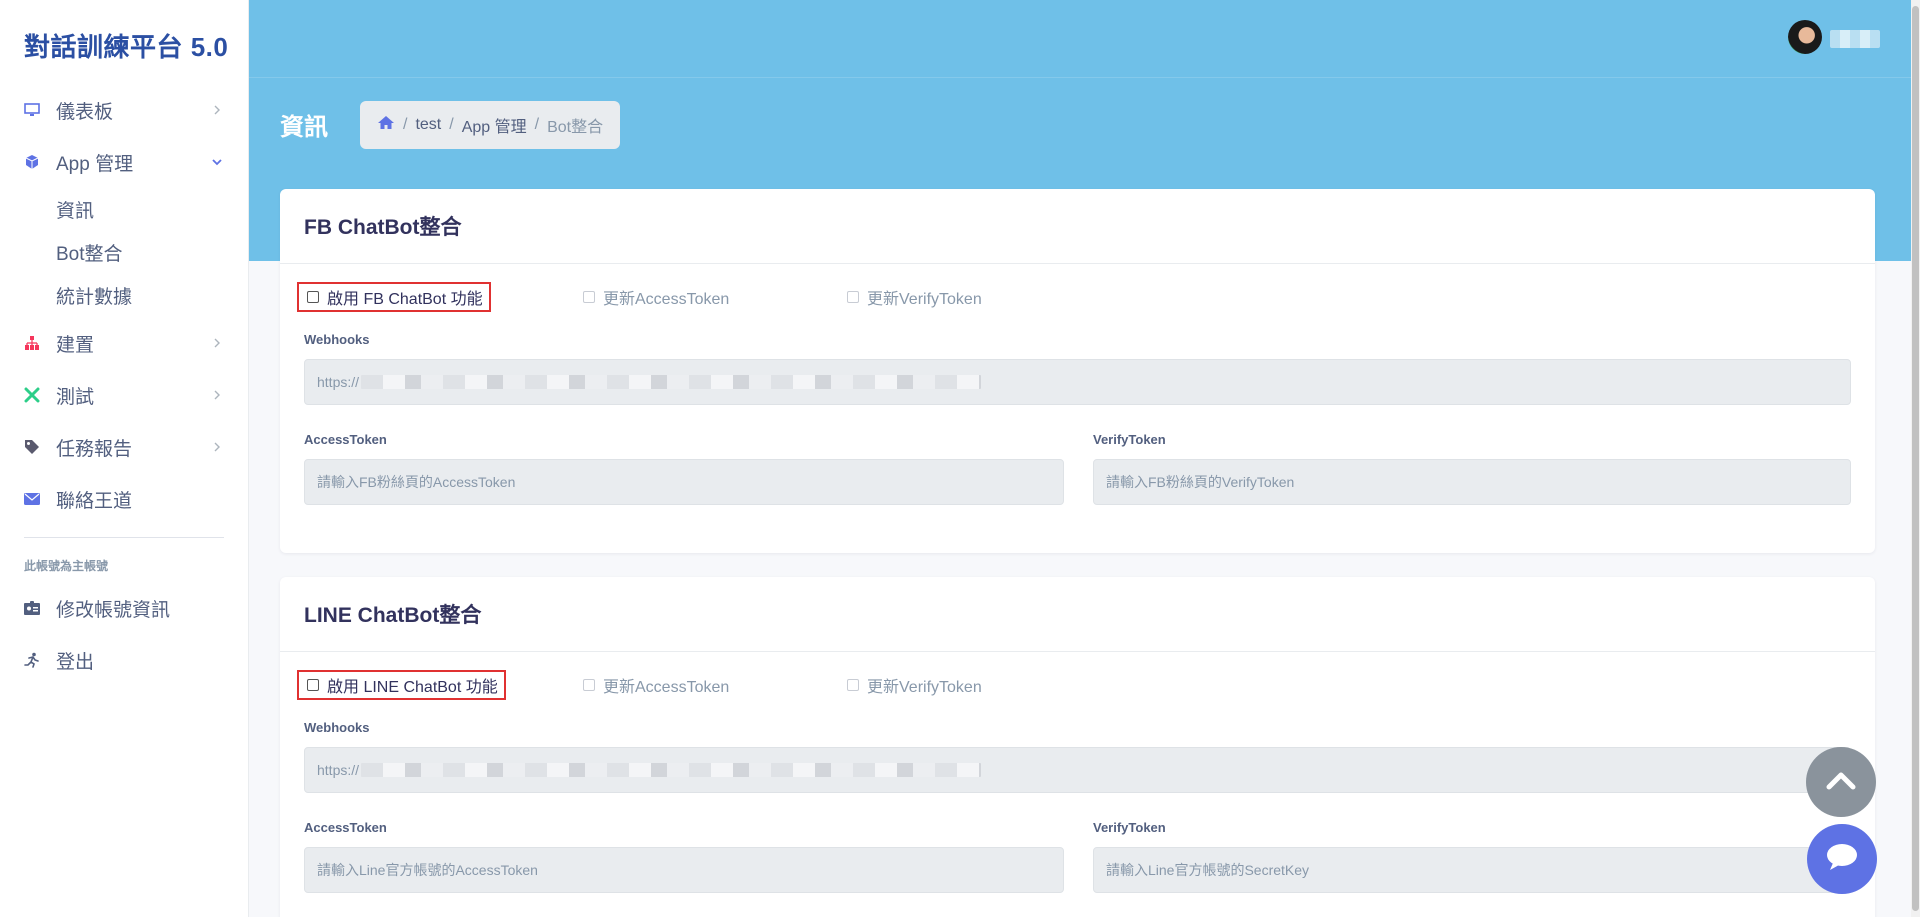 This screenshot has height=917, width=1920. What do you see at coordinates (383, 227) in the screenshot?
I see `card-title: FB ChatBot整合` at bounding box center [383, 227].